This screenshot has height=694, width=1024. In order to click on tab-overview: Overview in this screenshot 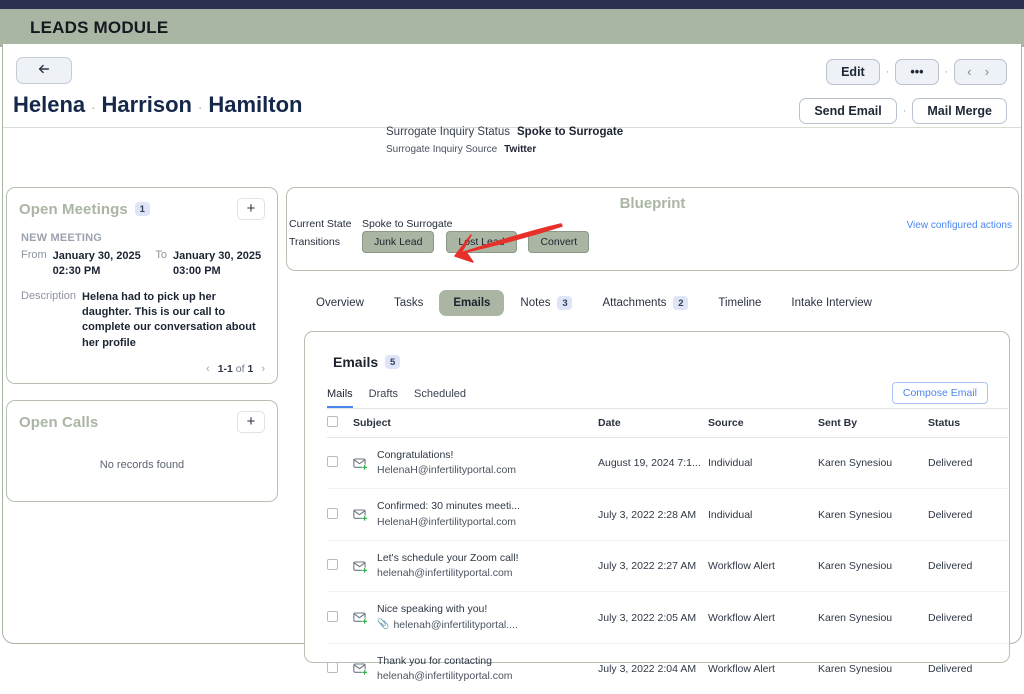, I will do `click(340, 303)`.